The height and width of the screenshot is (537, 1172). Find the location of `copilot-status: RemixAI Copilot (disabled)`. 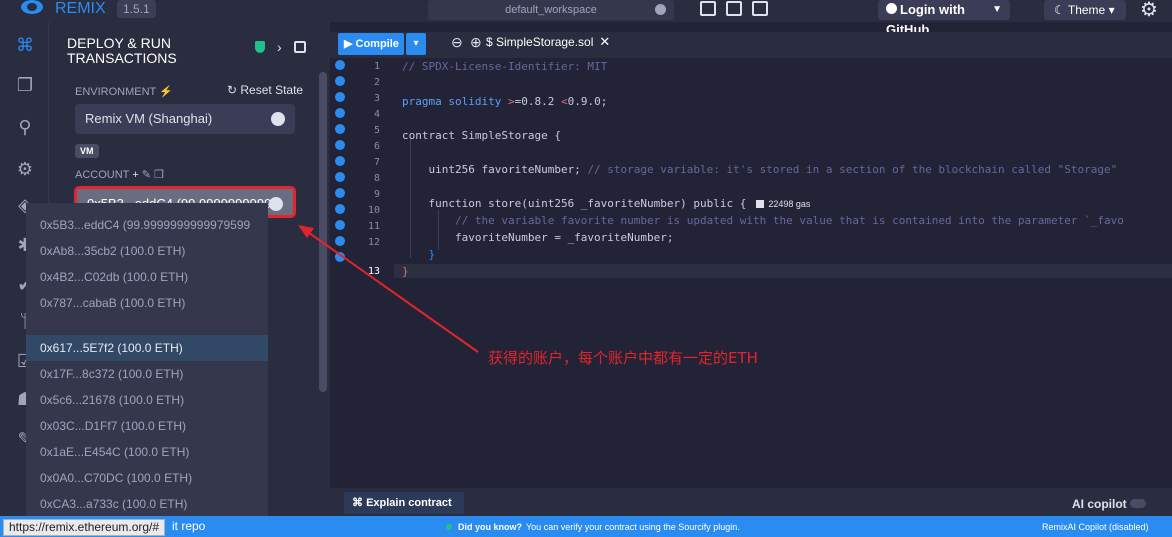

copilot-status: RemixAI Copilot (disabled) is located at coordinates (1095, 527).